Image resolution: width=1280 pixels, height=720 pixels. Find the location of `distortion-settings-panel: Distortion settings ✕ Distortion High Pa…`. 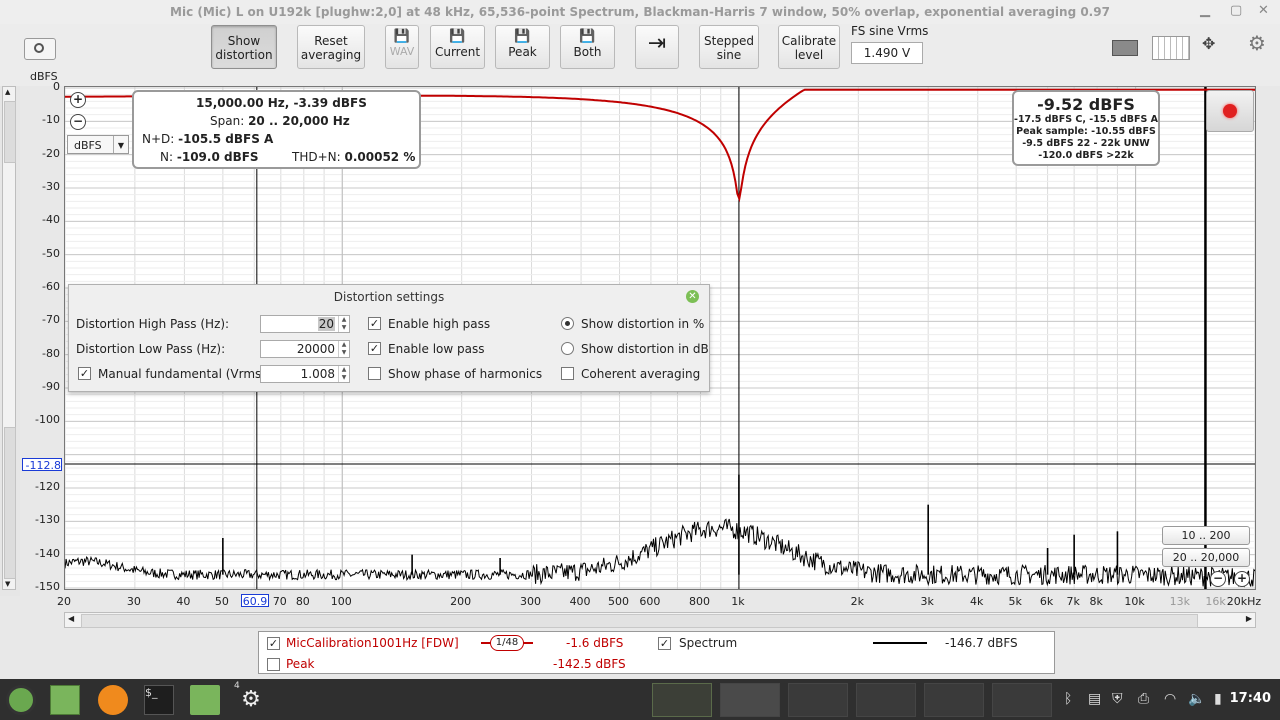

distortion-settings-panel: Distortion settings ✕ Distortion High Pa… is located at coordinates (389, 338).